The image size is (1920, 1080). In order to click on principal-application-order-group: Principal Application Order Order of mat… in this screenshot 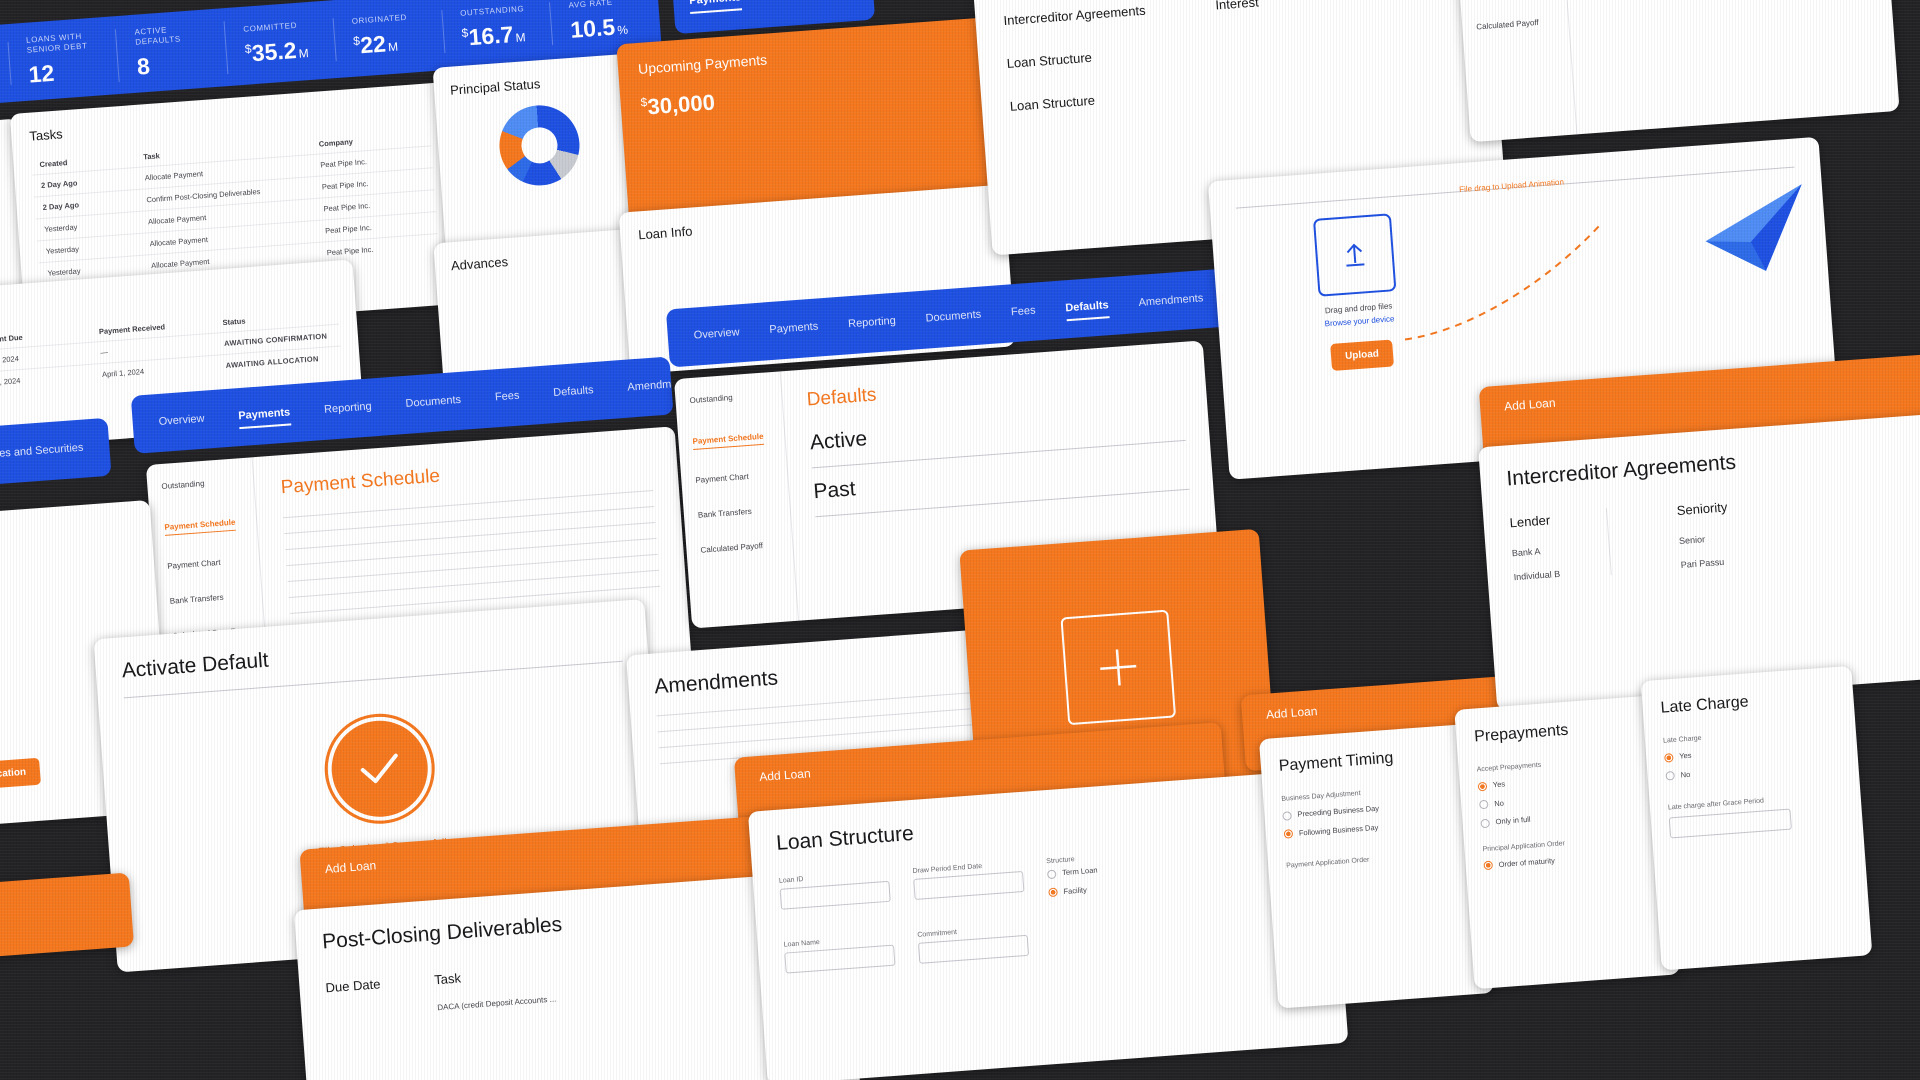, I will do `click(1567, 852)`.